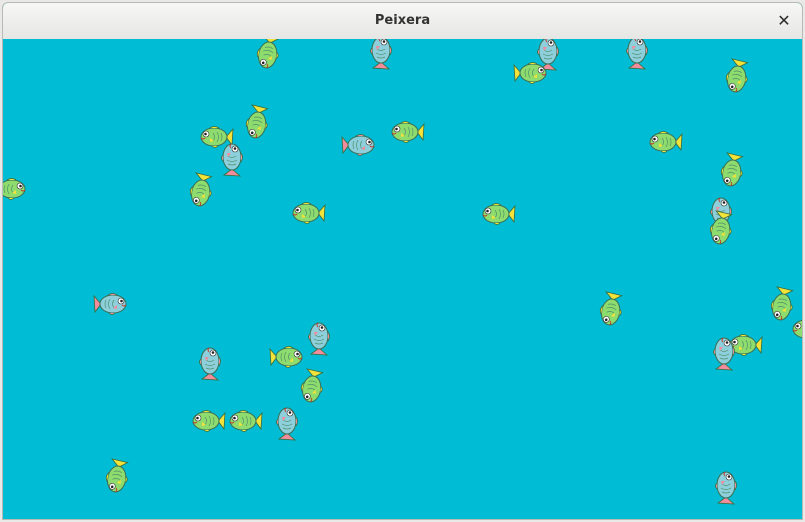 This screenshot has height=522, width=805. I want to click on window-title: Peixera, so click(402, 20).